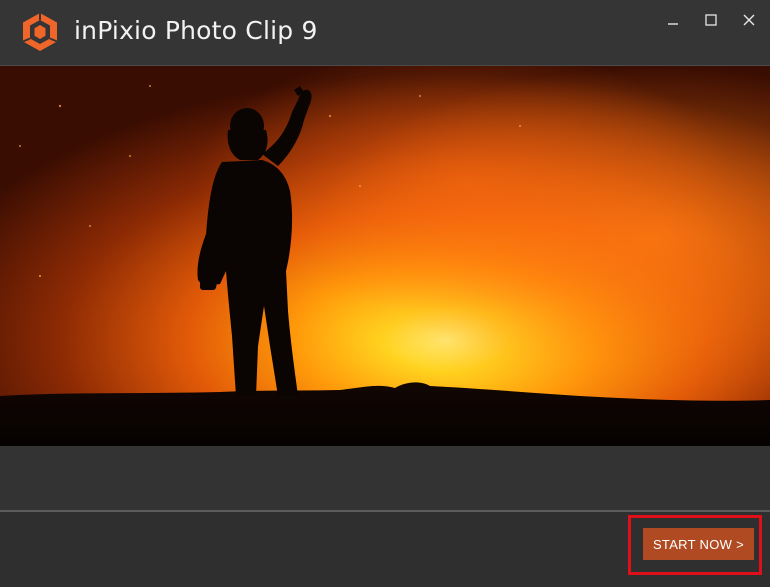 Image resolution: width=770 pixels, height=587 pixels. What do you see at coordinates (698, 544) in the screenshot?
I see `start-now-button: START NOW >` at bounding box center [698, 544].